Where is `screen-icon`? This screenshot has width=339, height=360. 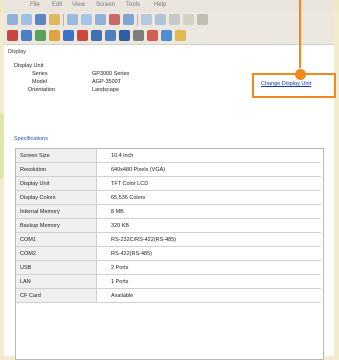
screen-icon is located at coordinates (128, 19).